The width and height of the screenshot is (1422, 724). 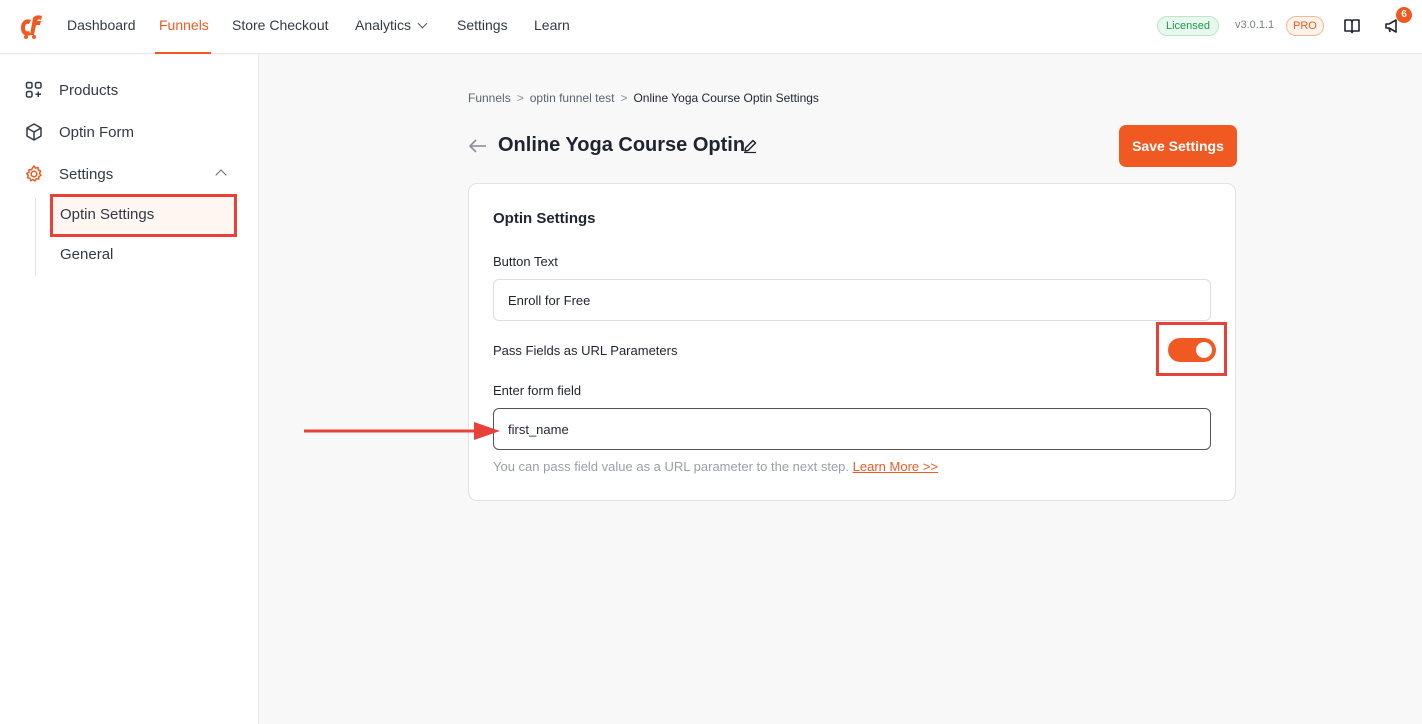 What do you see at coordinates (1404, 15) in the screenshot?
I see `notification-count-badge: 6` at bounding box center [1404, 15].